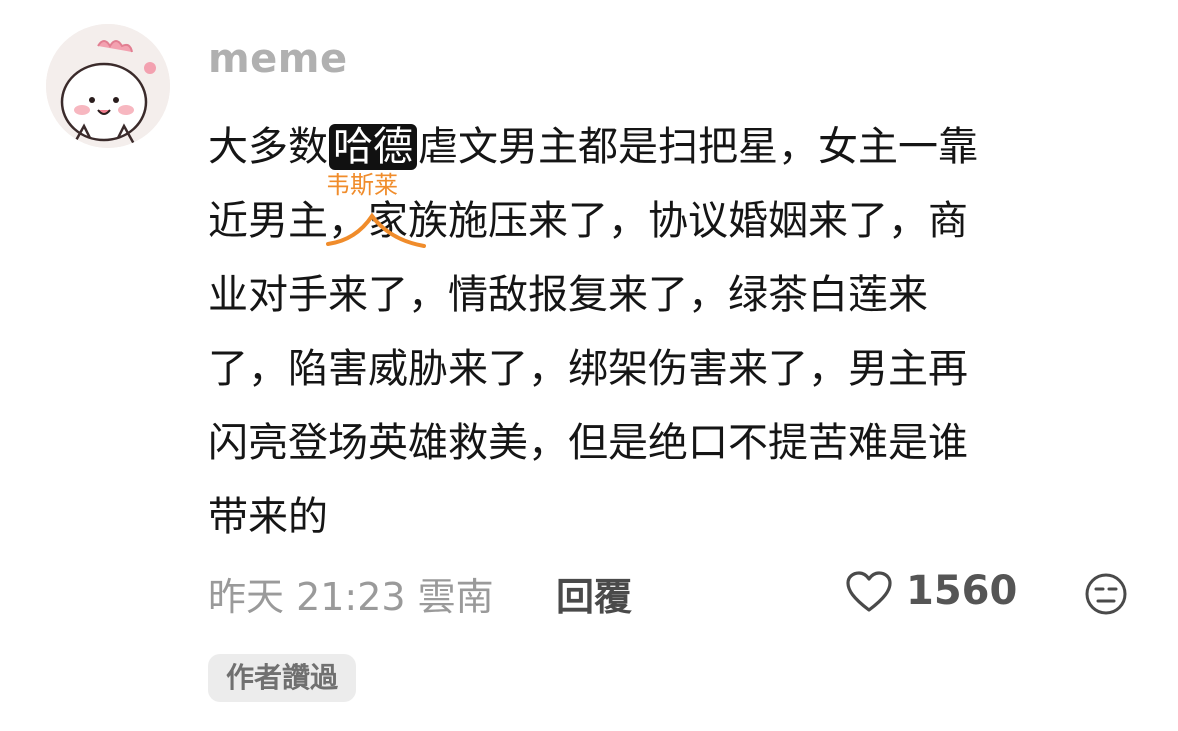 The height and width of the screenshot is (731, 1178). I want to click on avatar-character-image, so click(108, 86).